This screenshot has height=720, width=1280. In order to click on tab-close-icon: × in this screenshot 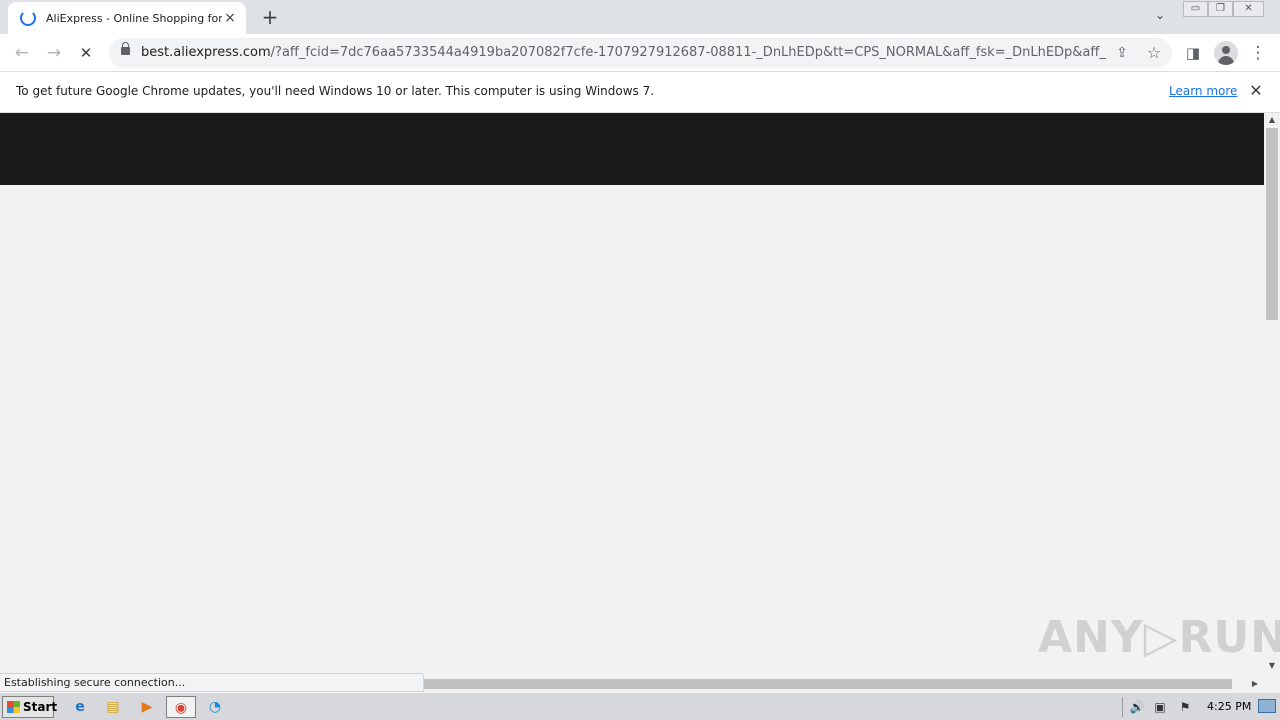, I will do `click(230, 18)`.